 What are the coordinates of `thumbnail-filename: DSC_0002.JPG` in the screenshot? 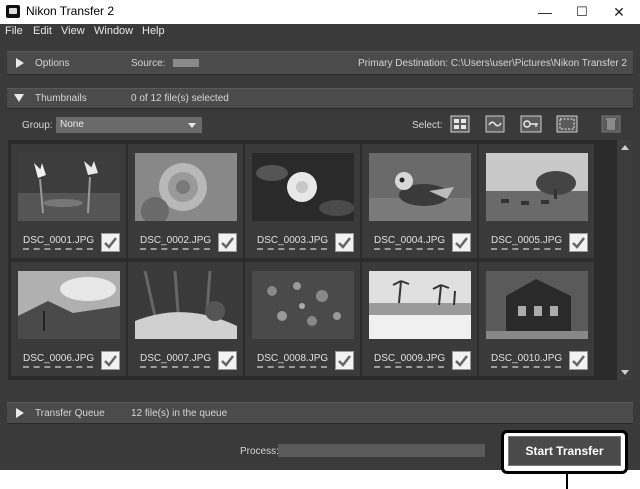 It's located at (176, 240).